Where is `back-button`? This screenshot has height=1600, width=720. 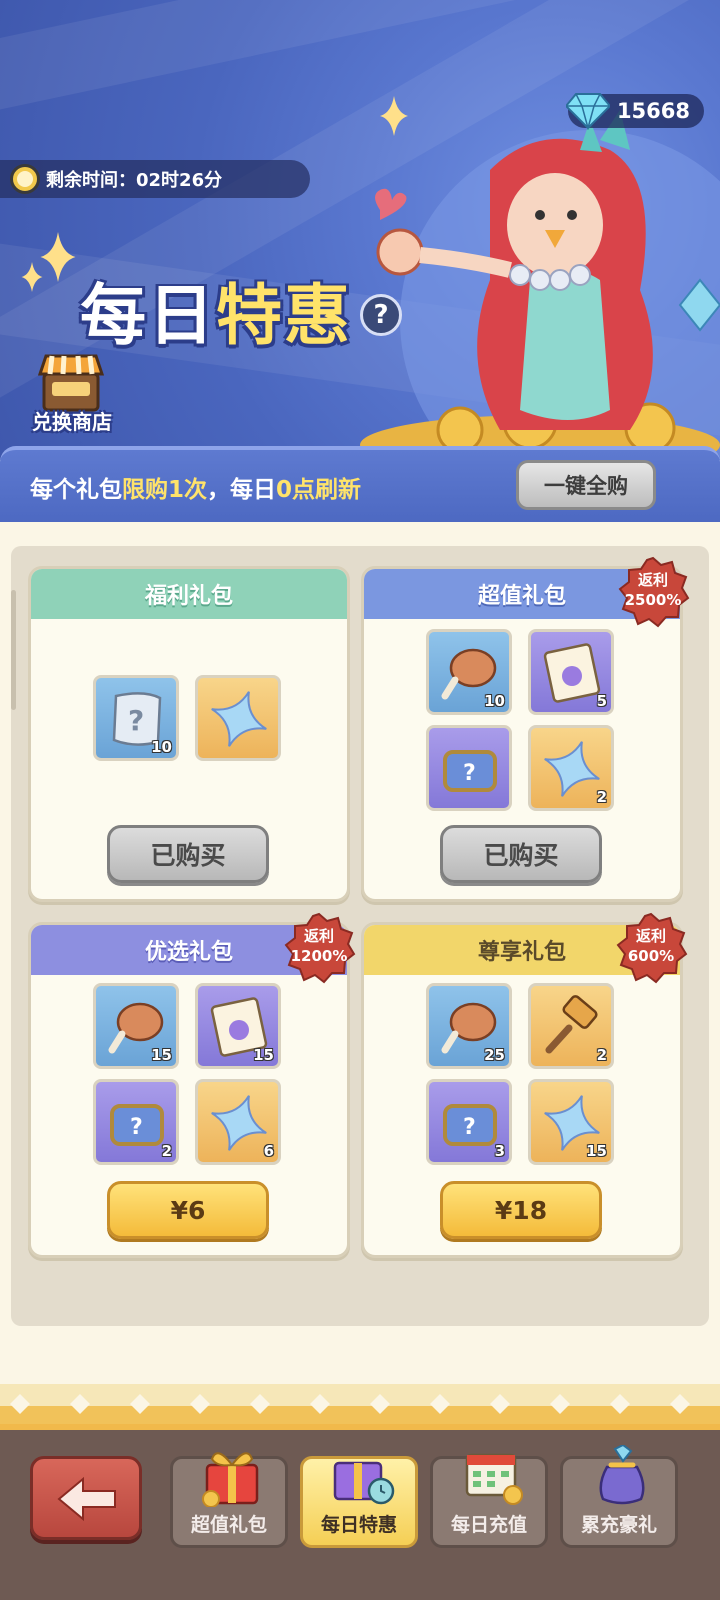
back-button is located at coordinates (86, 1498).